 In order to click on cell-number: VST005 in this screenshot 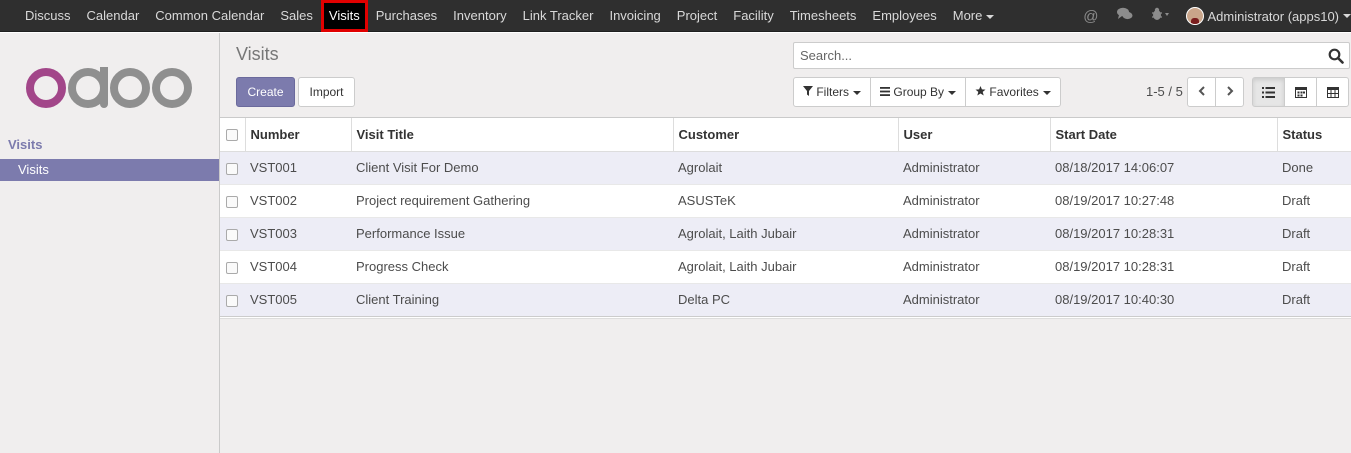, I will do `click(298, 299)`.